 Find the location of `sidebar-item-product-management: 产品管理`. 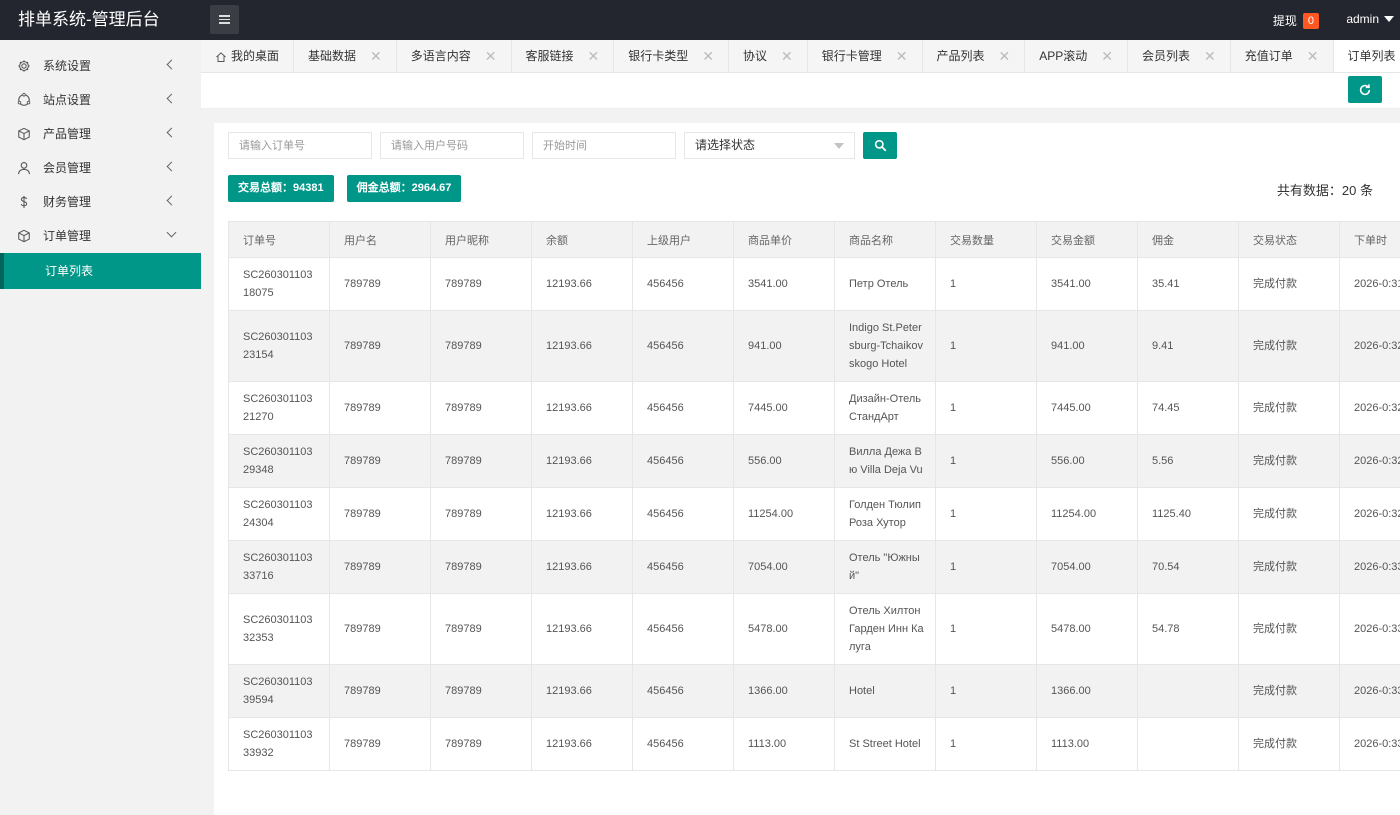

sidebar-item-product-management: 产品管理 is located at coordinates (100, 134).